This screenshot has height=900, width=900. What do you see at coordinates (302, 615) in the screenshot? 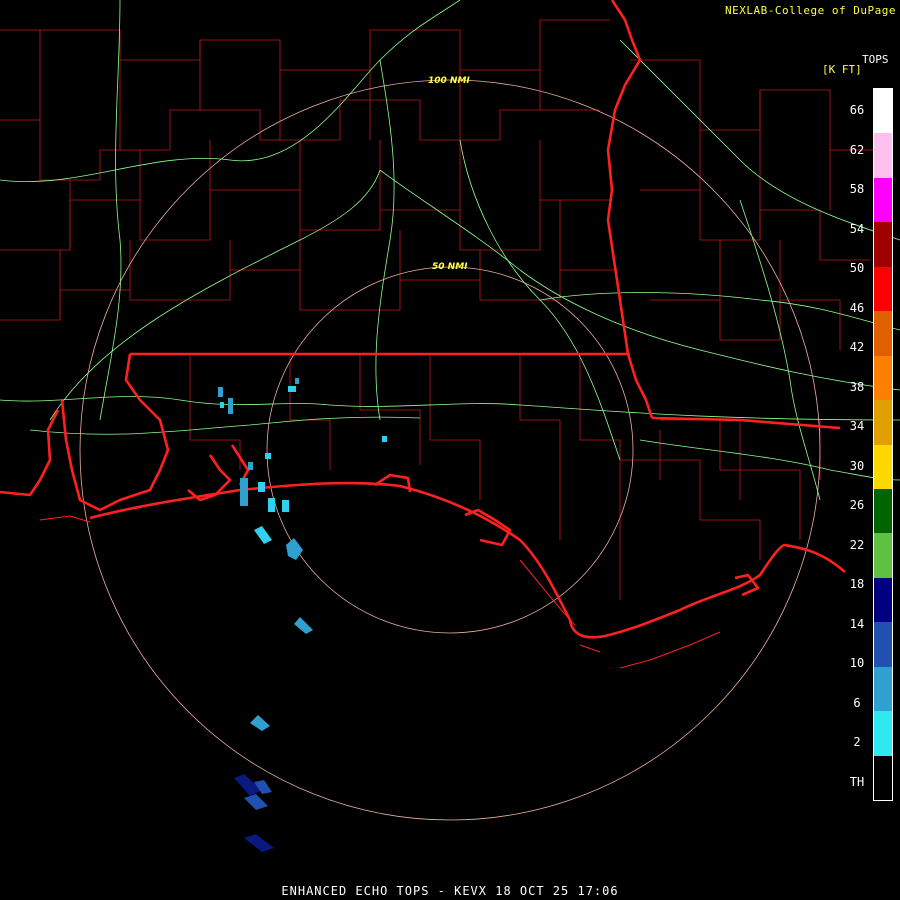
I see `radar-echoes` at bounding box center [302, 615].